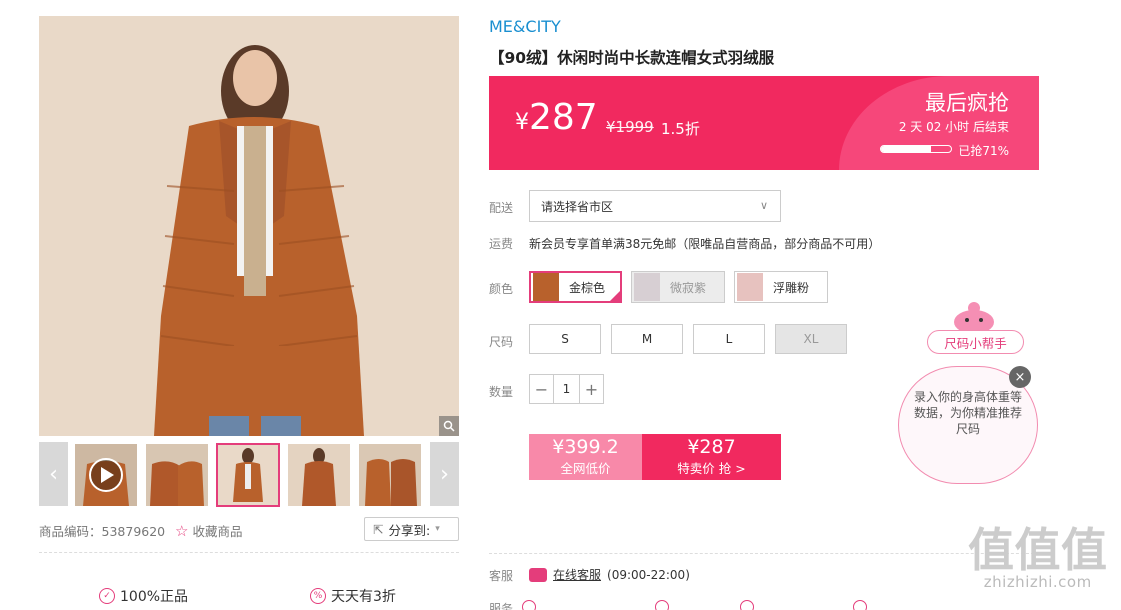 The image size is (1121, 610). Describe the element at coordinates (106, 475) in the screenshot. I see `thumbnail-video` at that location.